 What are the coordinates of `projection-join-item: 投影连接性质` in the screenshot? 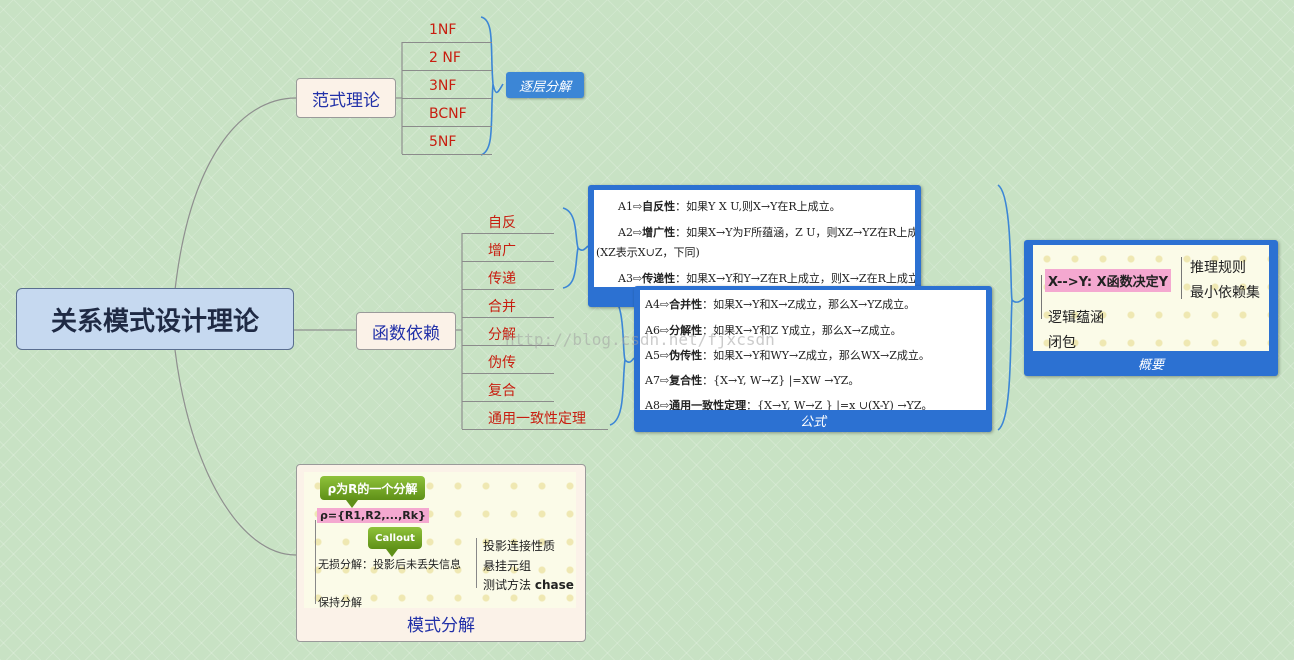 It's located at (519, 545).